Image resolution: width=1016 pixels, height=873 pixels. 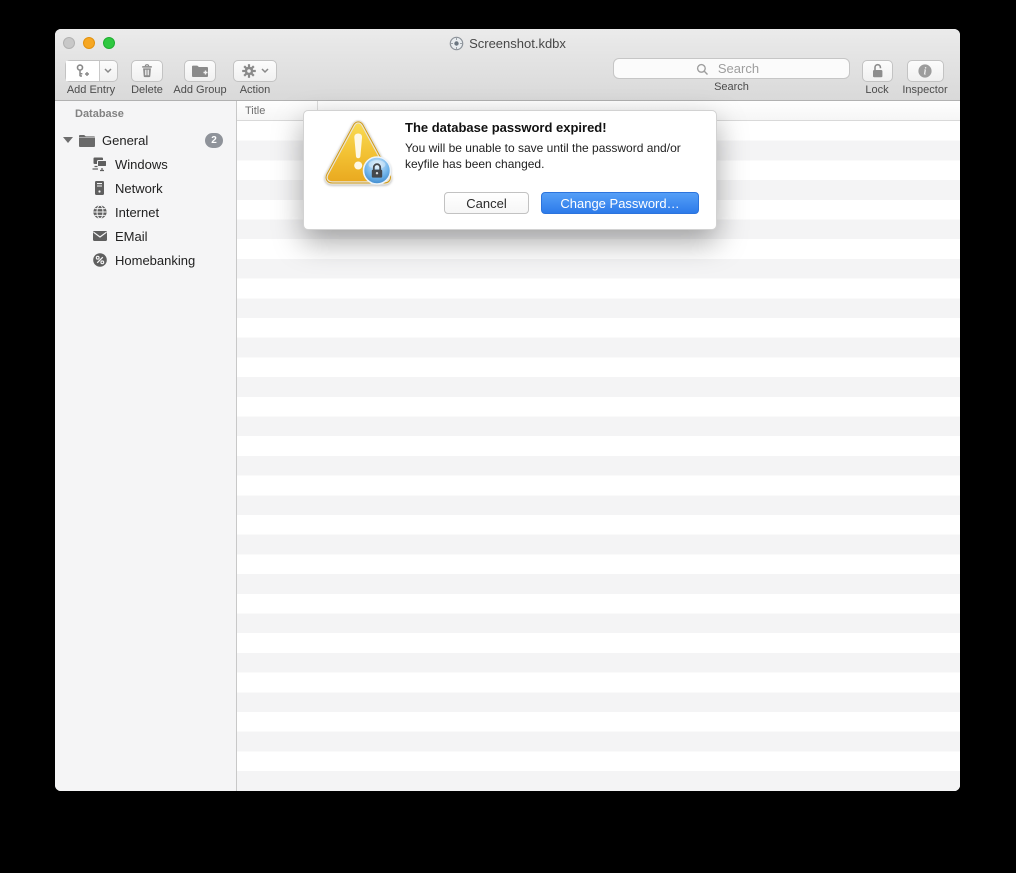 What do you see at coordinates (155, 260) in the screenshot?
I see `sidebar-item-label: Homebanking` at bounding box center [155, 260].